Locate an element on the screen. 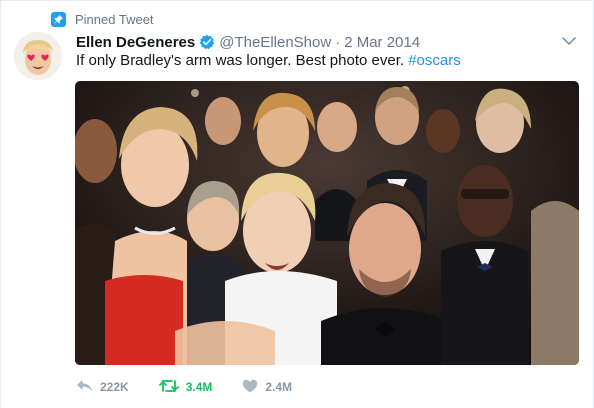 The width and height of the screenshot is (594, 408). tweet-actions: 222K 3.4M 2.4M is located at coordinates (199, 387).